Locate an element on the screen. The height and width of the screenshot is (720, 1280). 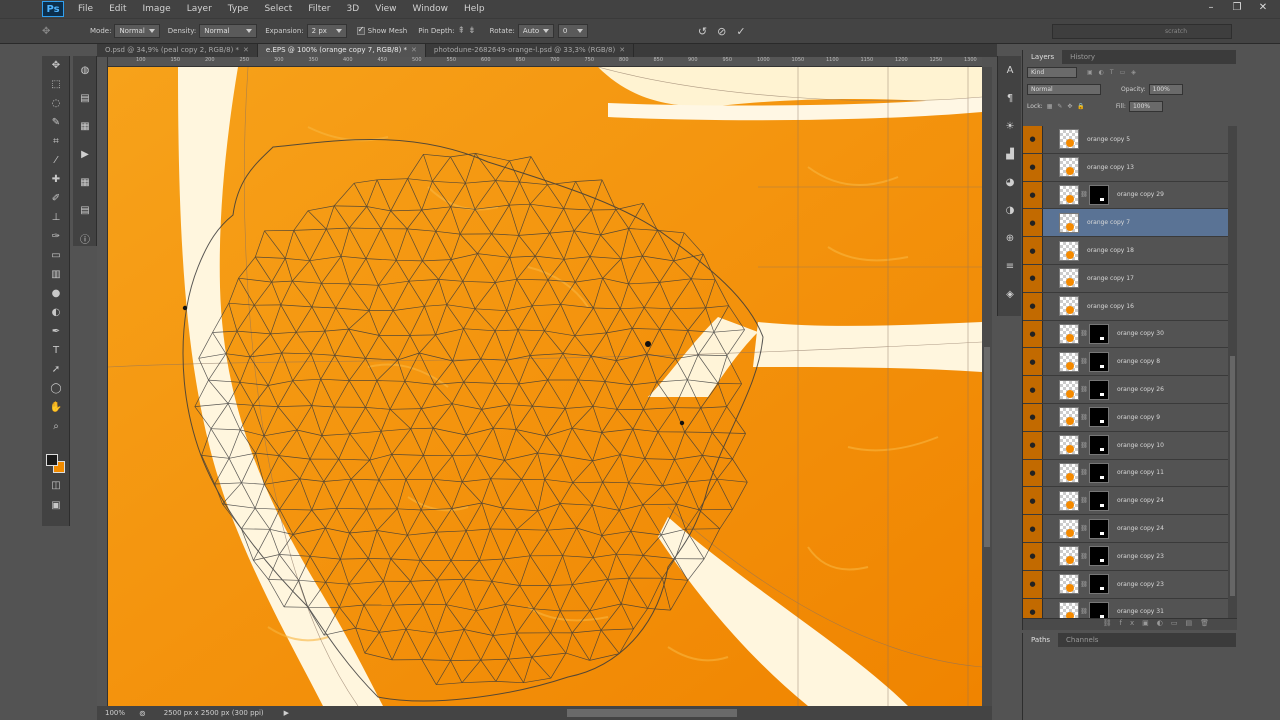
layers-scrollbar is located at coordinates (1232, 372).